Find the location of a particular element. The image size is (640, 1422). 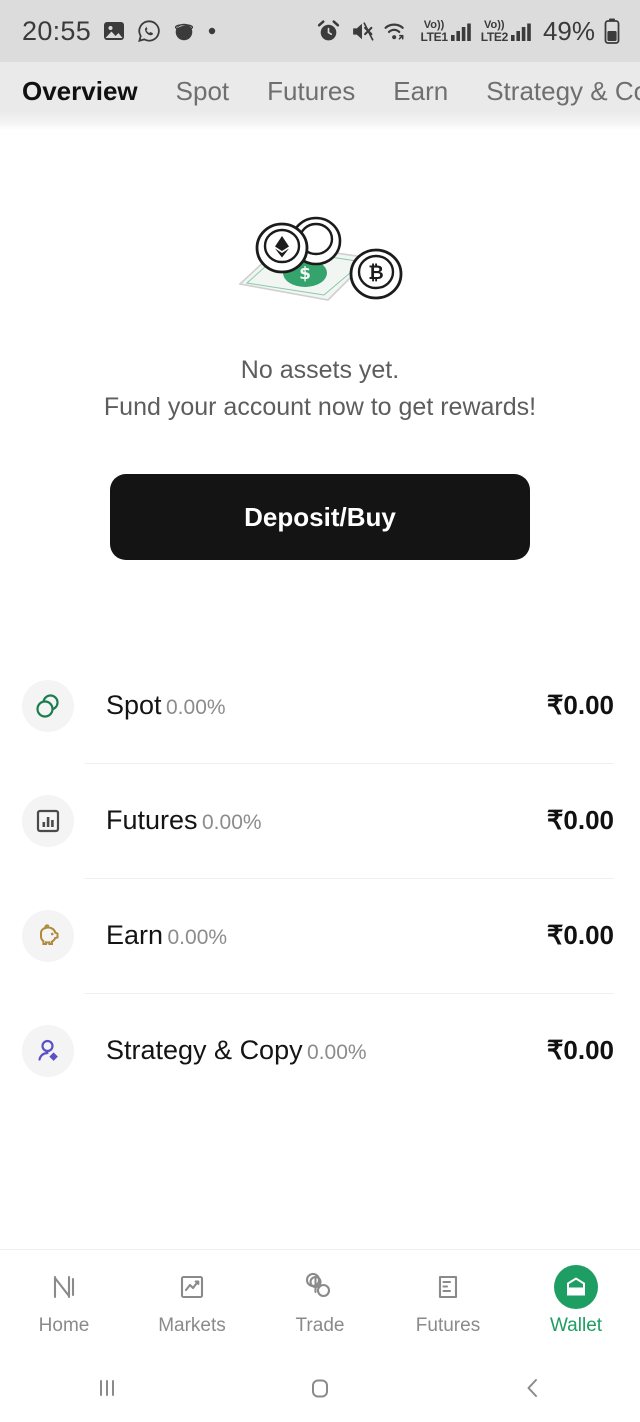

markets-chart-icon is located at coordinates (192, 1287).